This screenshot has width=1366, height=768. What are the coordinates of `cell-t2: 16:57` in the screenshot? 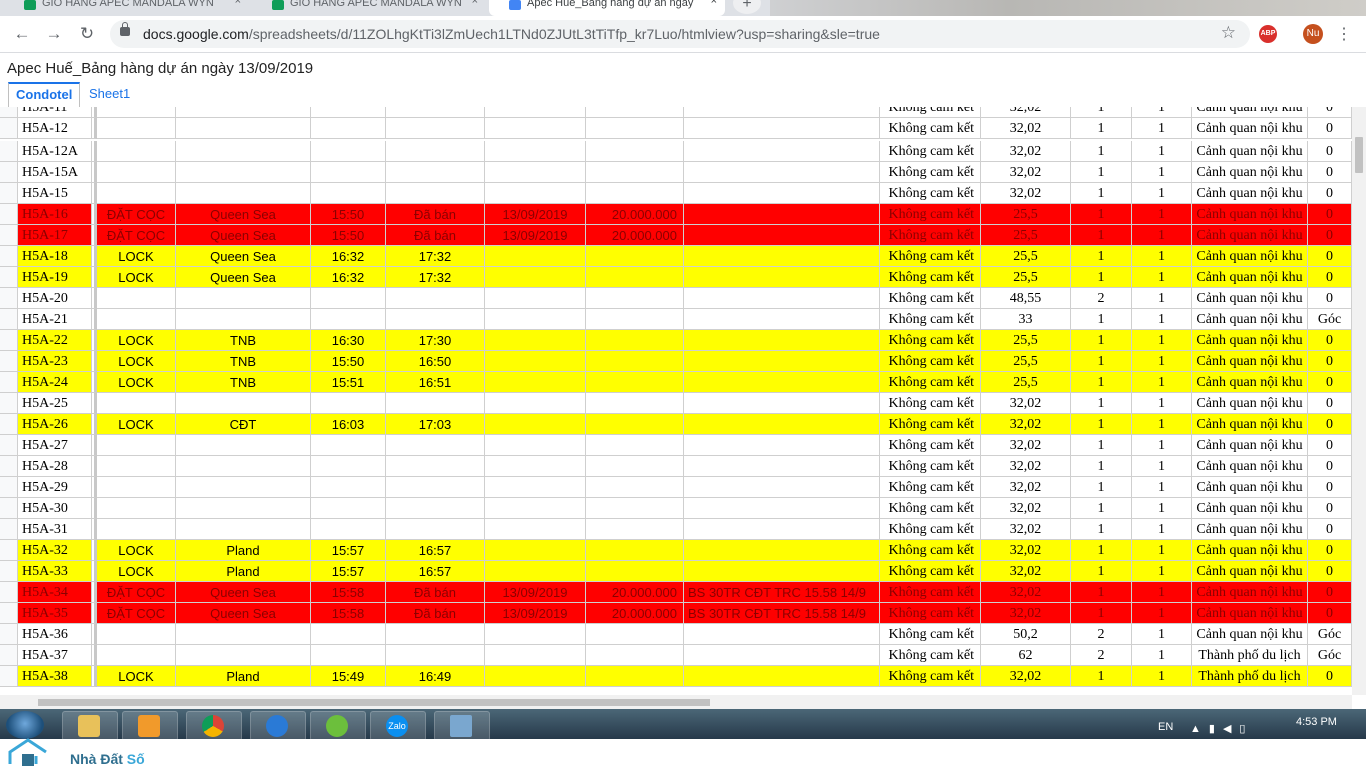 It's located at (435, 550).